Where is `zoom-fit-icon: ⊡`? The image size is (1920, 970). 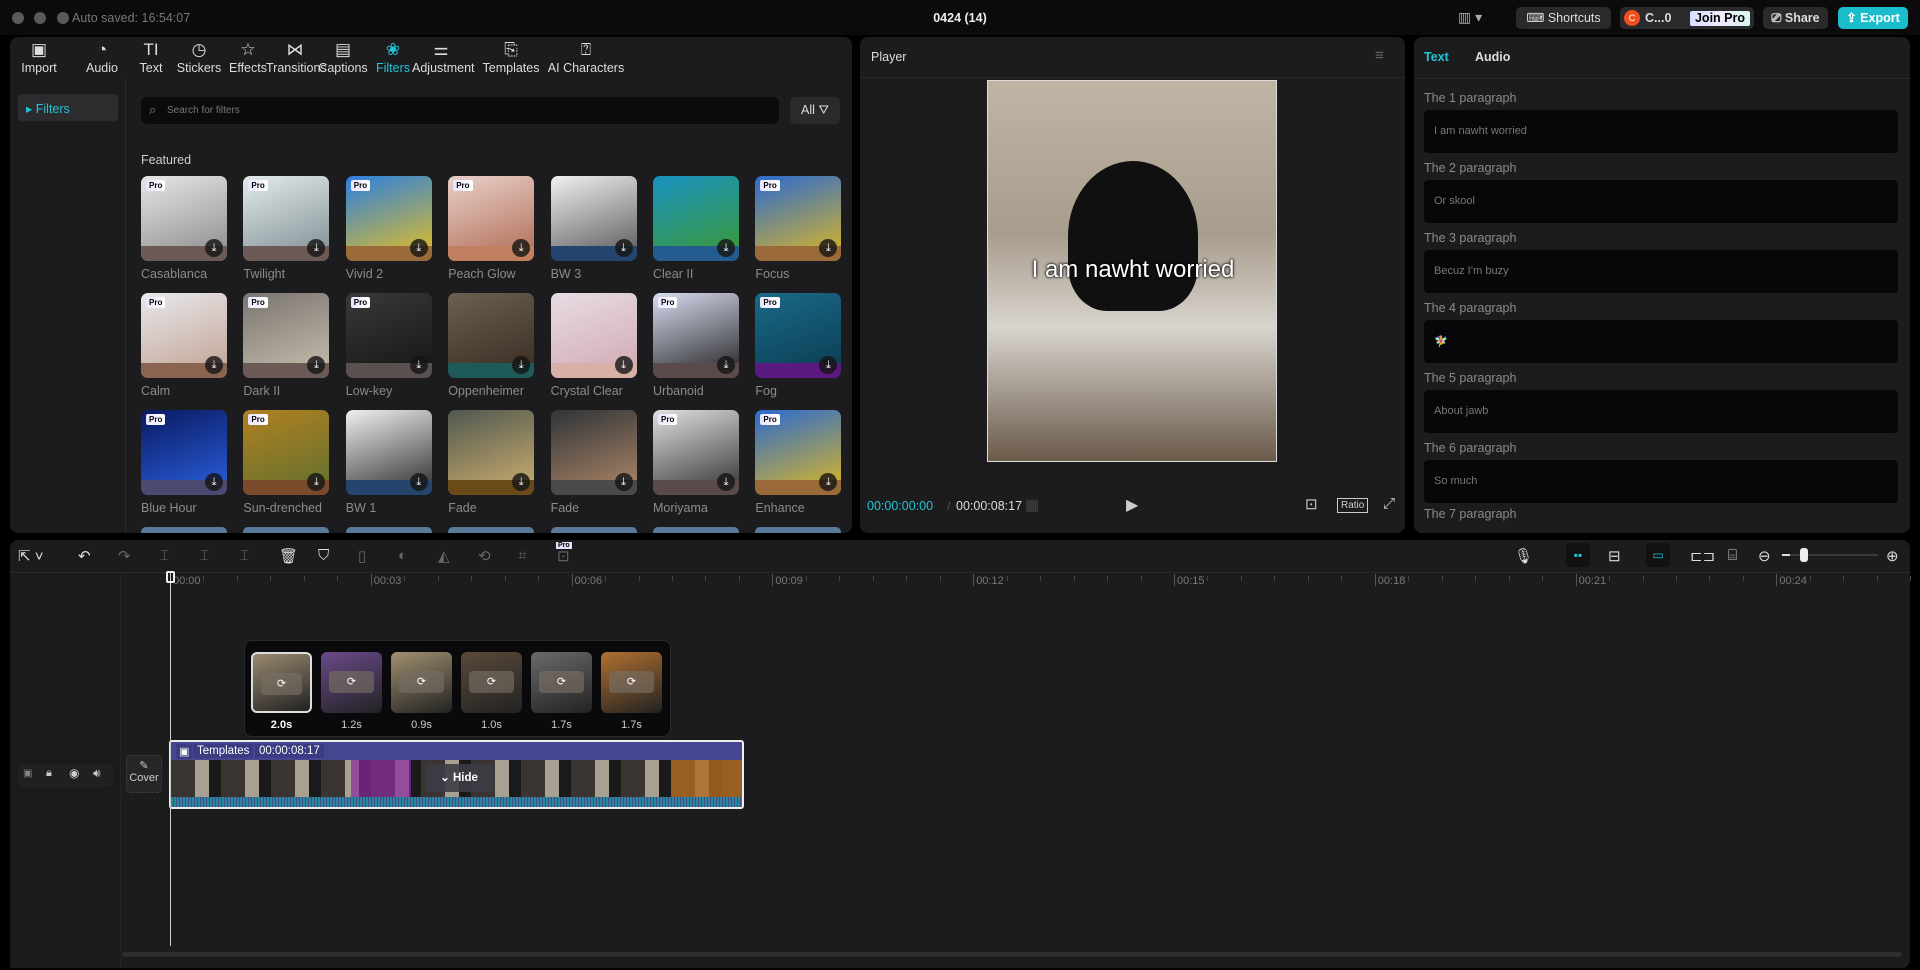
zoom-fit-icon: ⊡ is located at coordinates (1311, 504).